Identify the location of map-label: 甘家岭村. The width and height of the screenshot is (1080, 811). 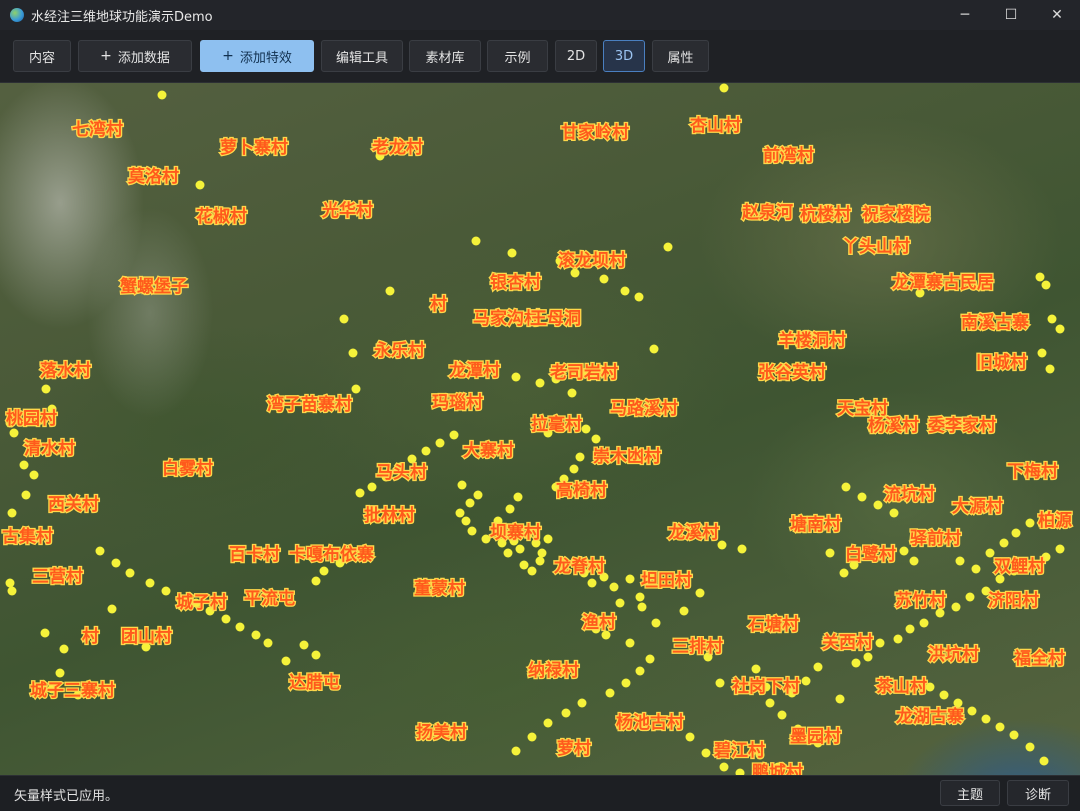
(595, 133).